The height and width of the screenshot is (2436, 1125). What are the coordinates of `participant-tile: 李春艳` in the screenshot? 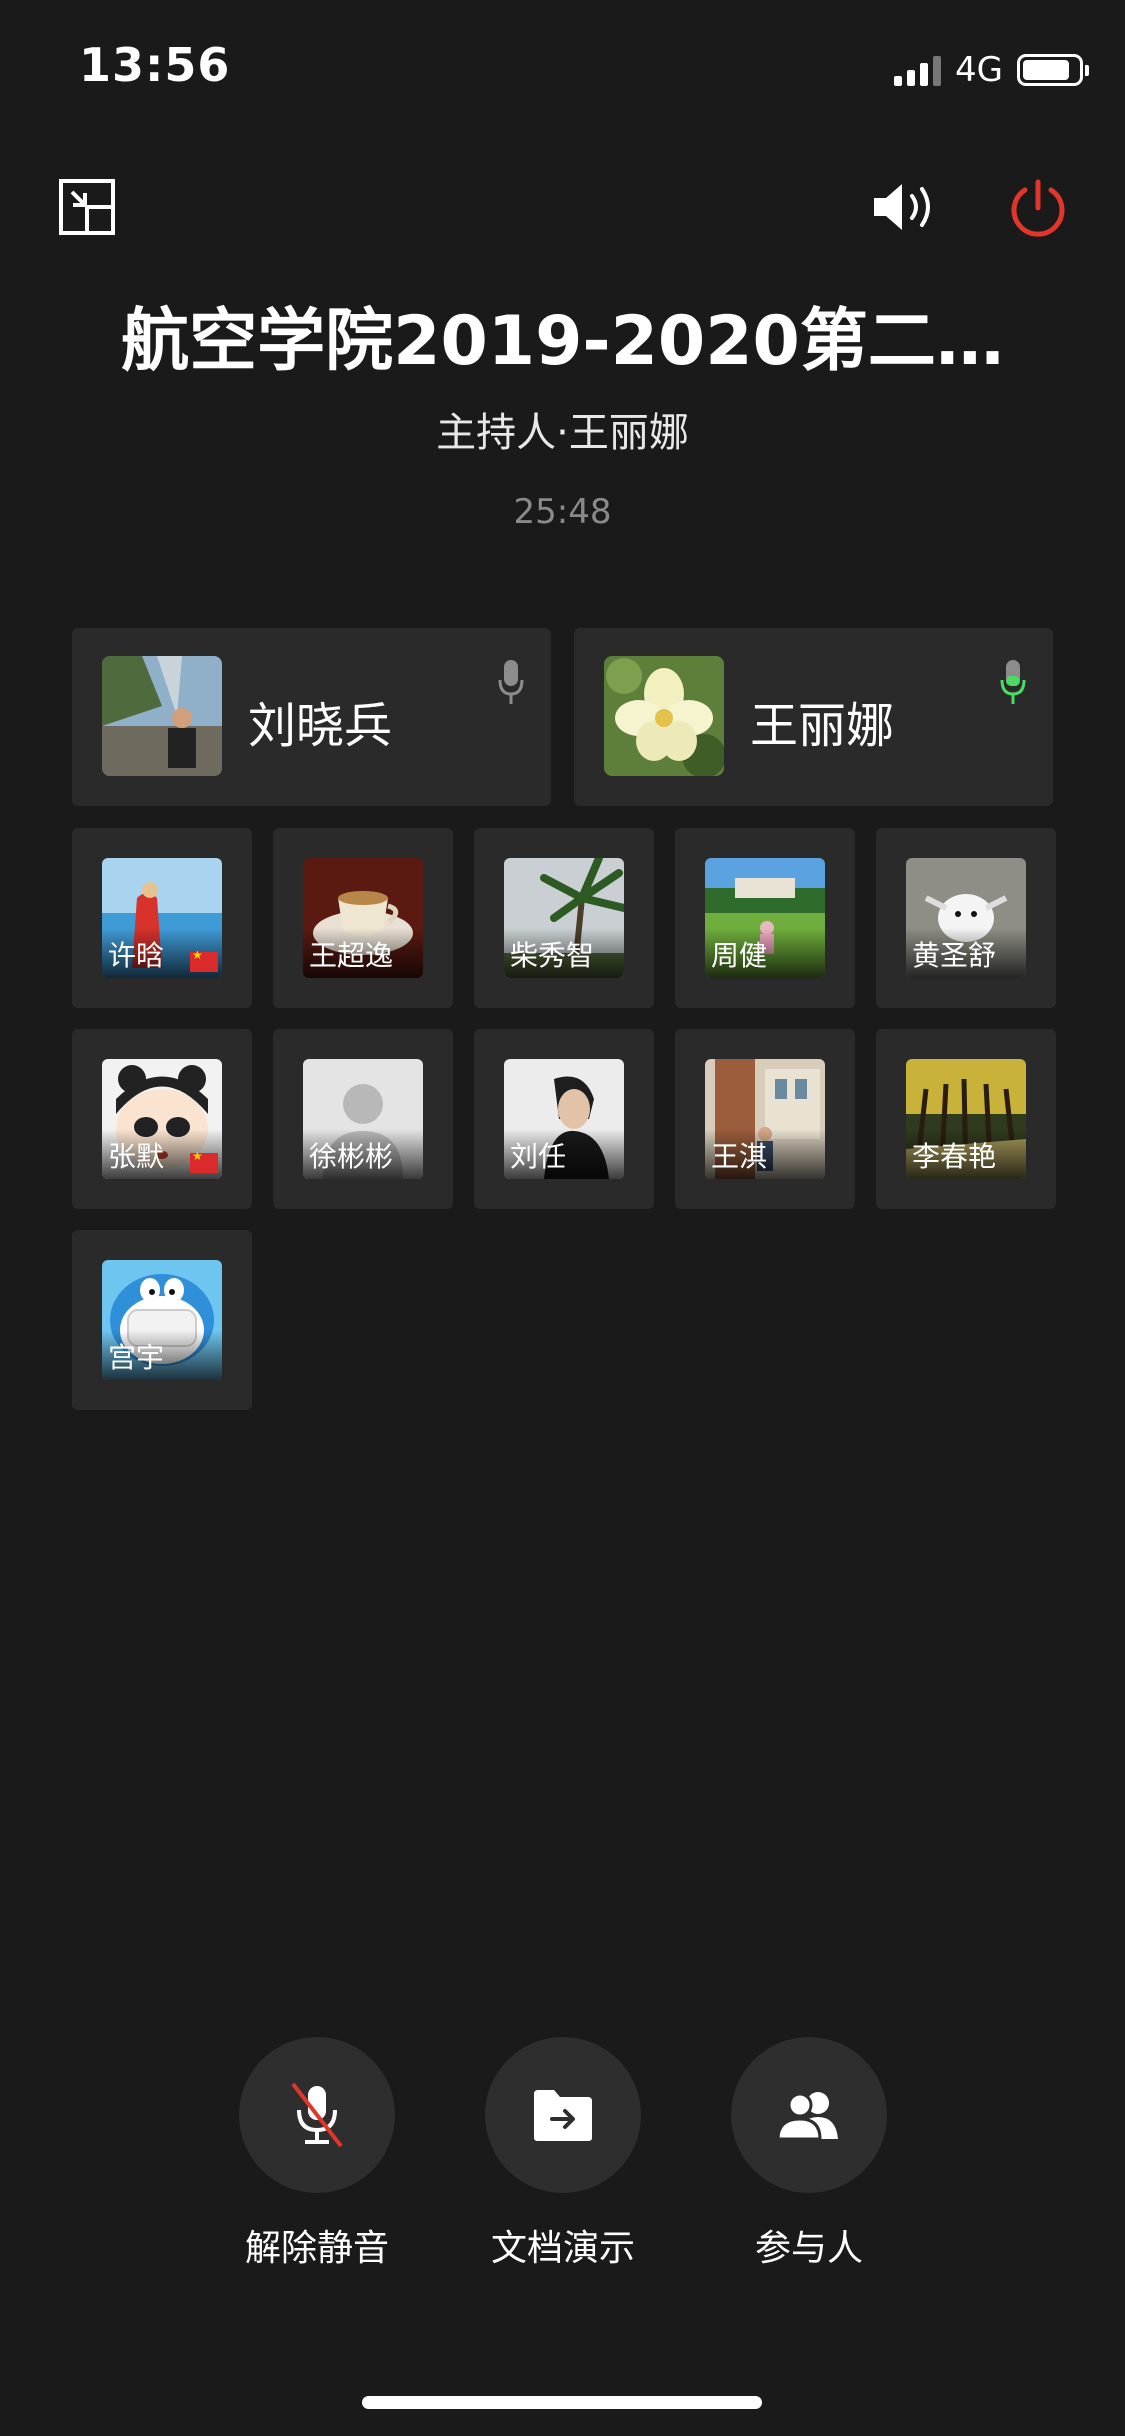 It's located at (966, 1119).